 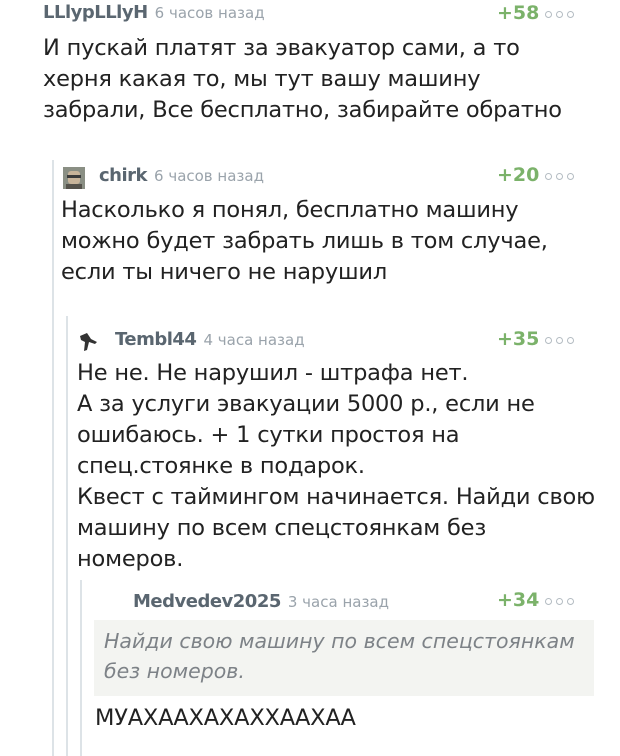 I want to click on comment-rating: +58, so click(x=518, y=13).